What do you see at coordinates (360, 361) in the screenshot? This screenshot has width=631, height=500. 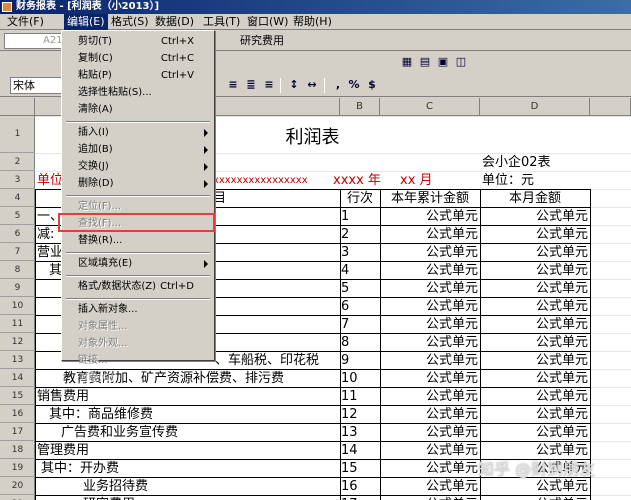 I see `item-row-no: 9` at bounding box center [360, 361].